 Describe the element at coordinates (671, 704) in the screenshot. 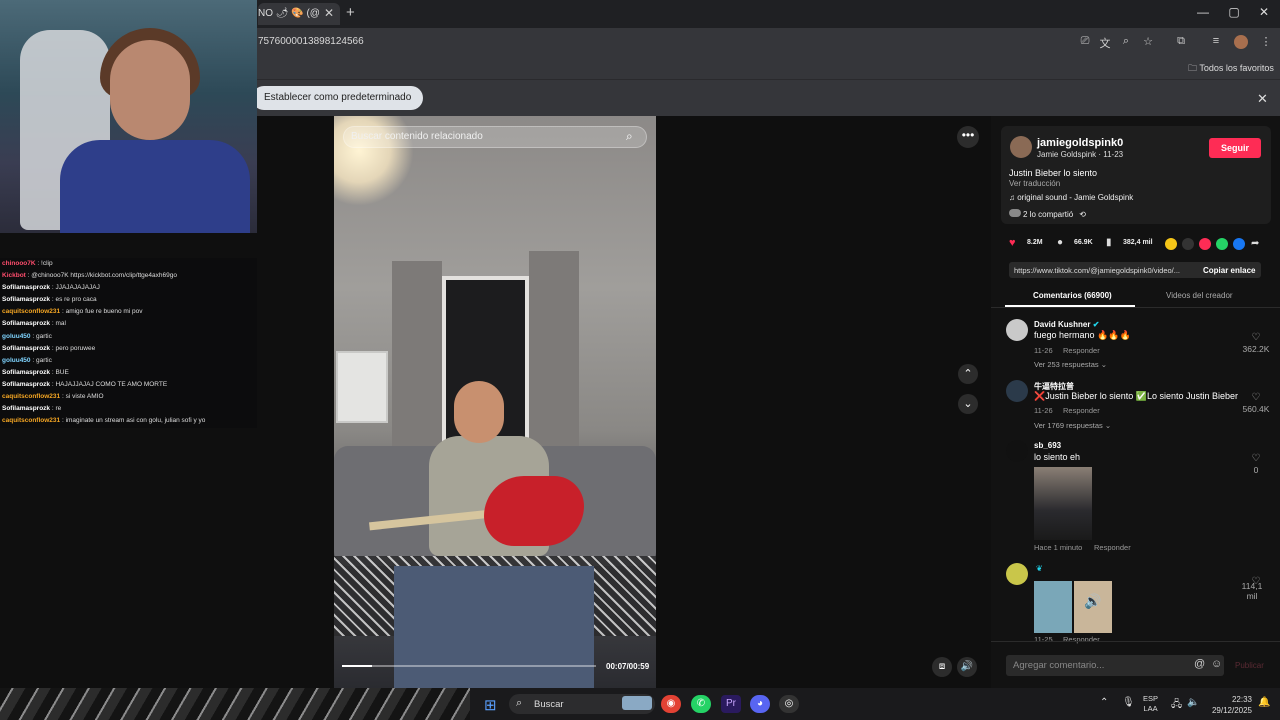

I see `chrome-icon: ◉` at that location.